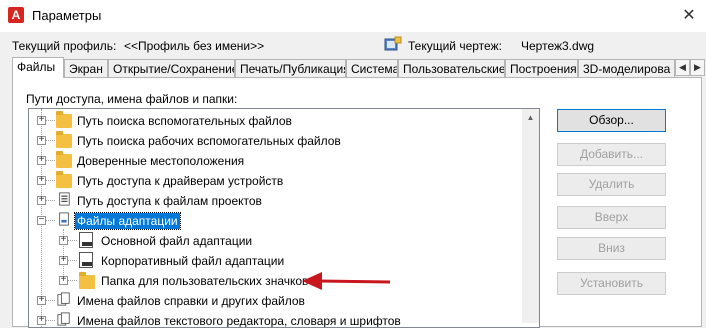  Describe the element at coordinates (193, 261) in the screenshot. I see `tree-item-label: Корпоративный файл адаптации` at that location.